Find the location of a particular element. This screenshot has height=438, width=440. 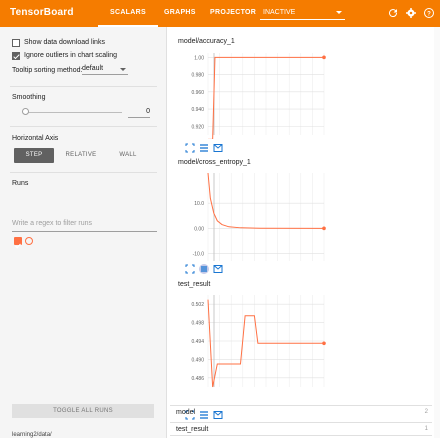

ignore-outliers-label: Ignore outliers in chart scaling is located at coordinates (70, 55).